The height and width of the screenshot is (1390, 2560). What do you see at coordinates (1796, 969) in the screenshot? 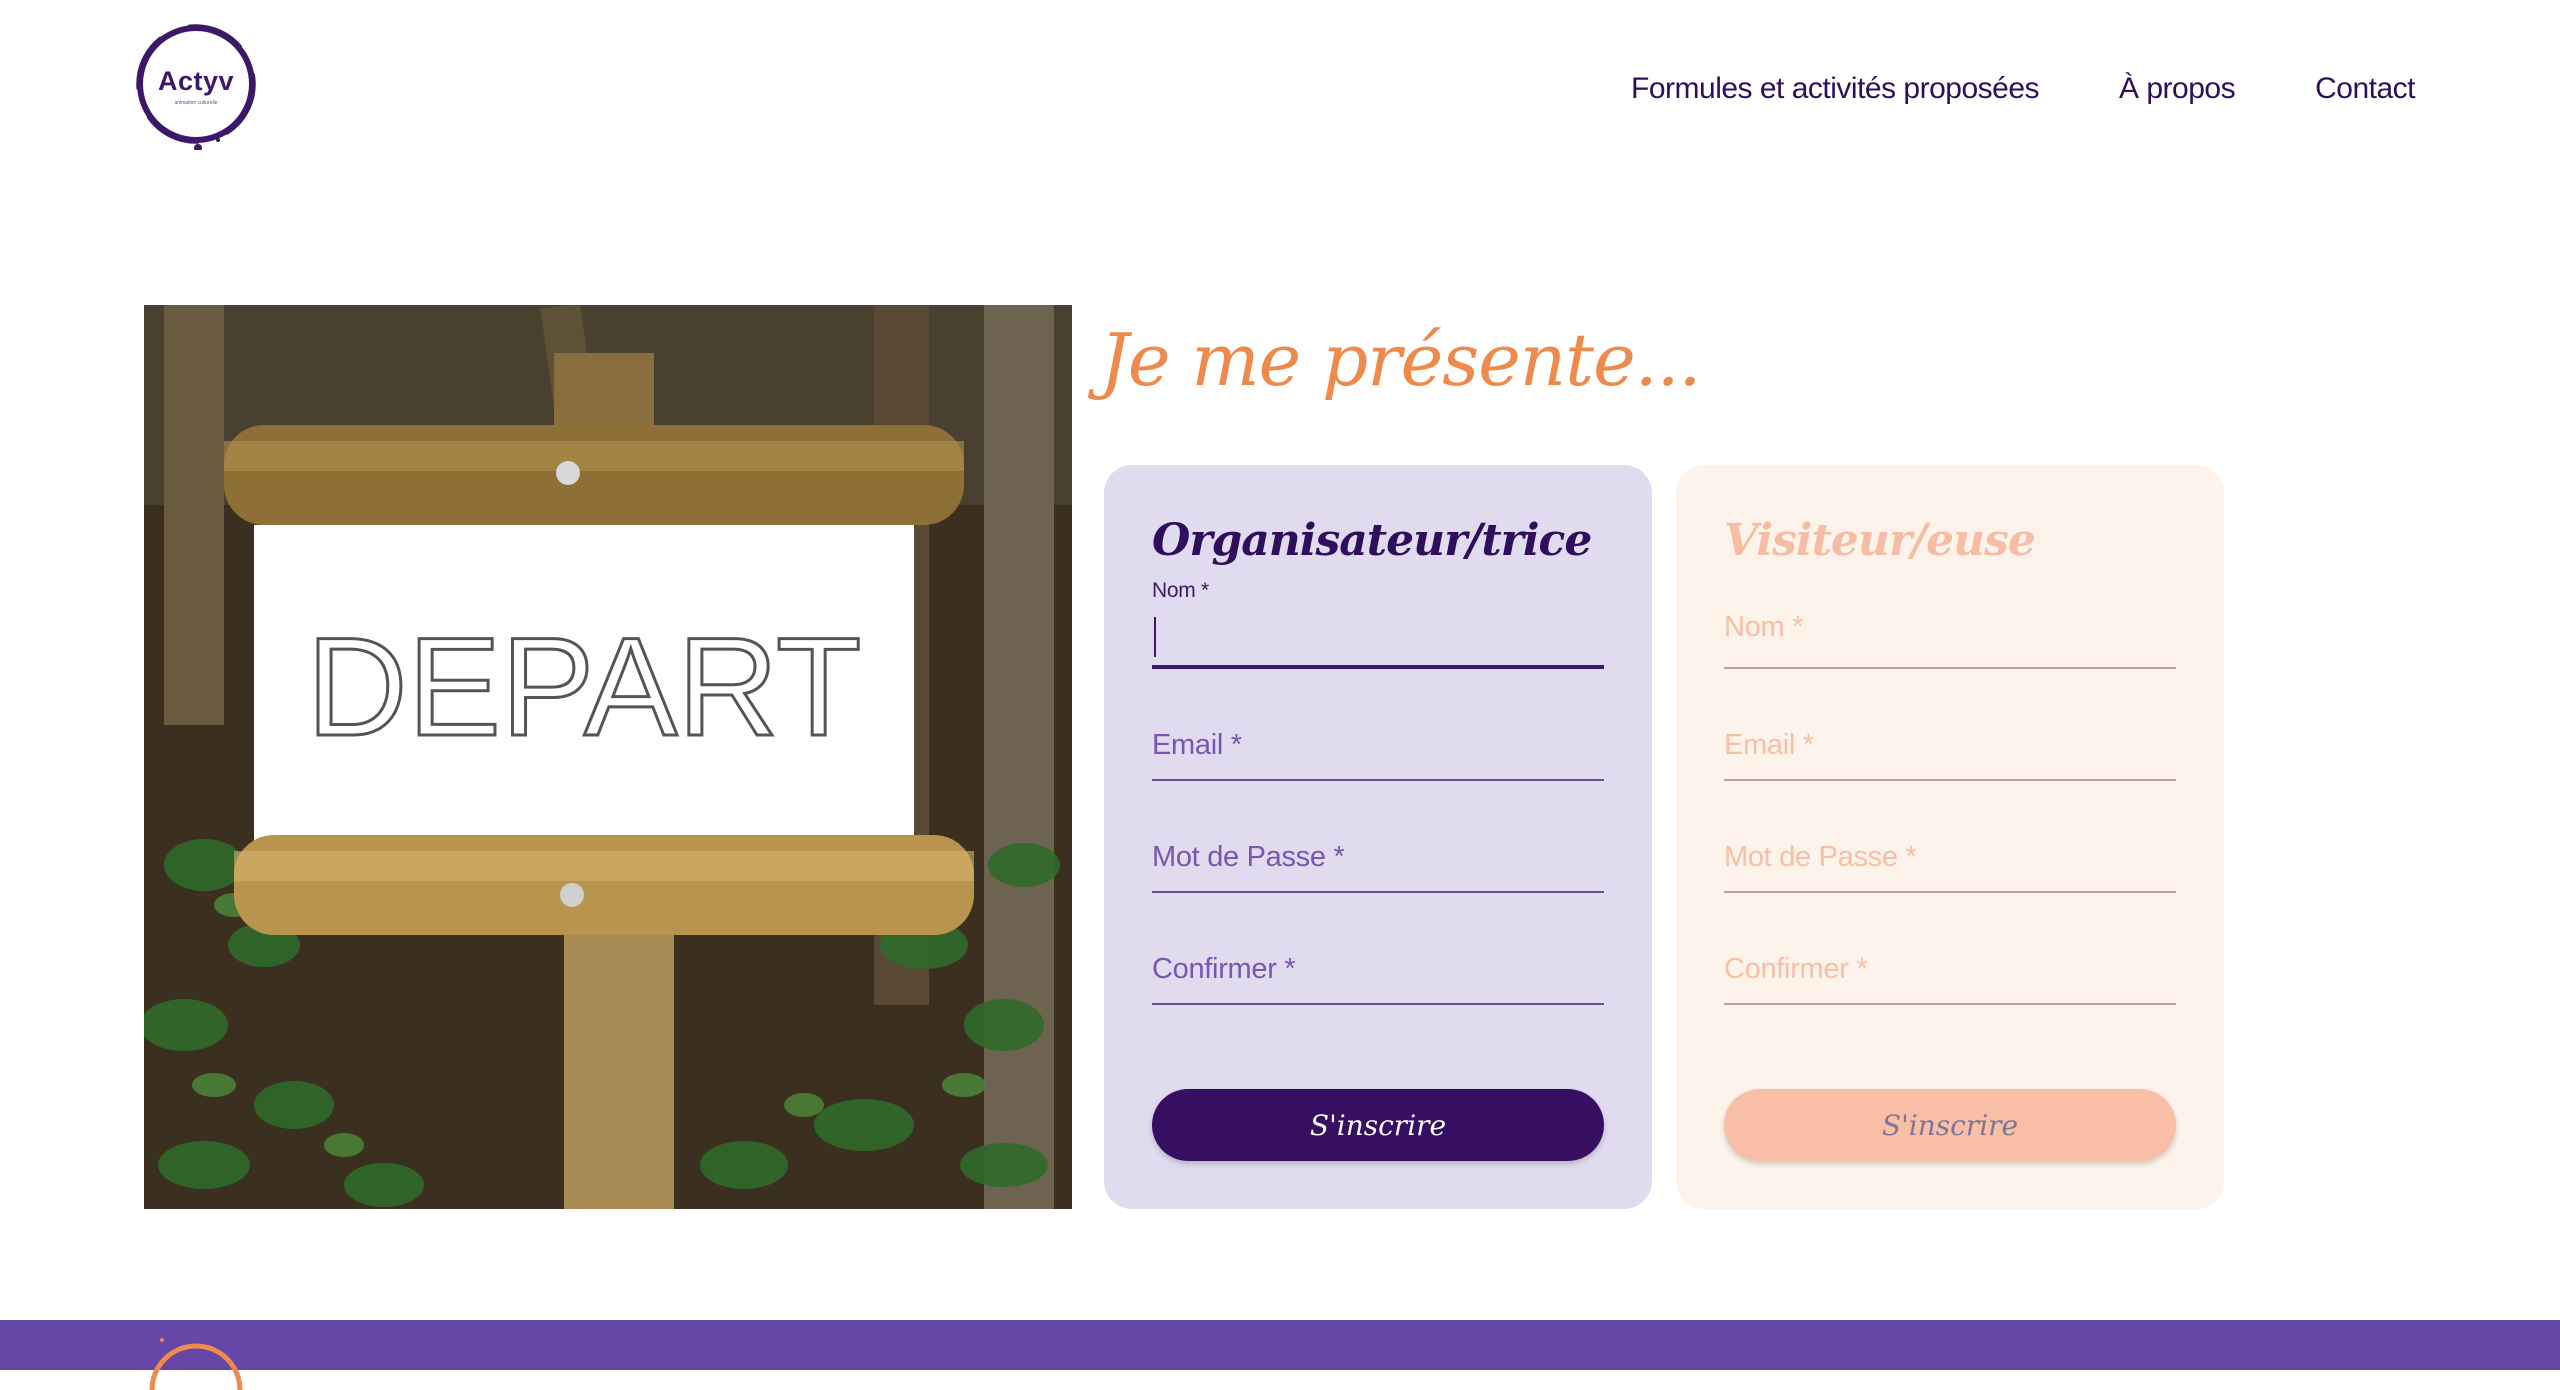
I see `visitor-confirm-label: Confirmer *` at bounding box center [1796, 969].